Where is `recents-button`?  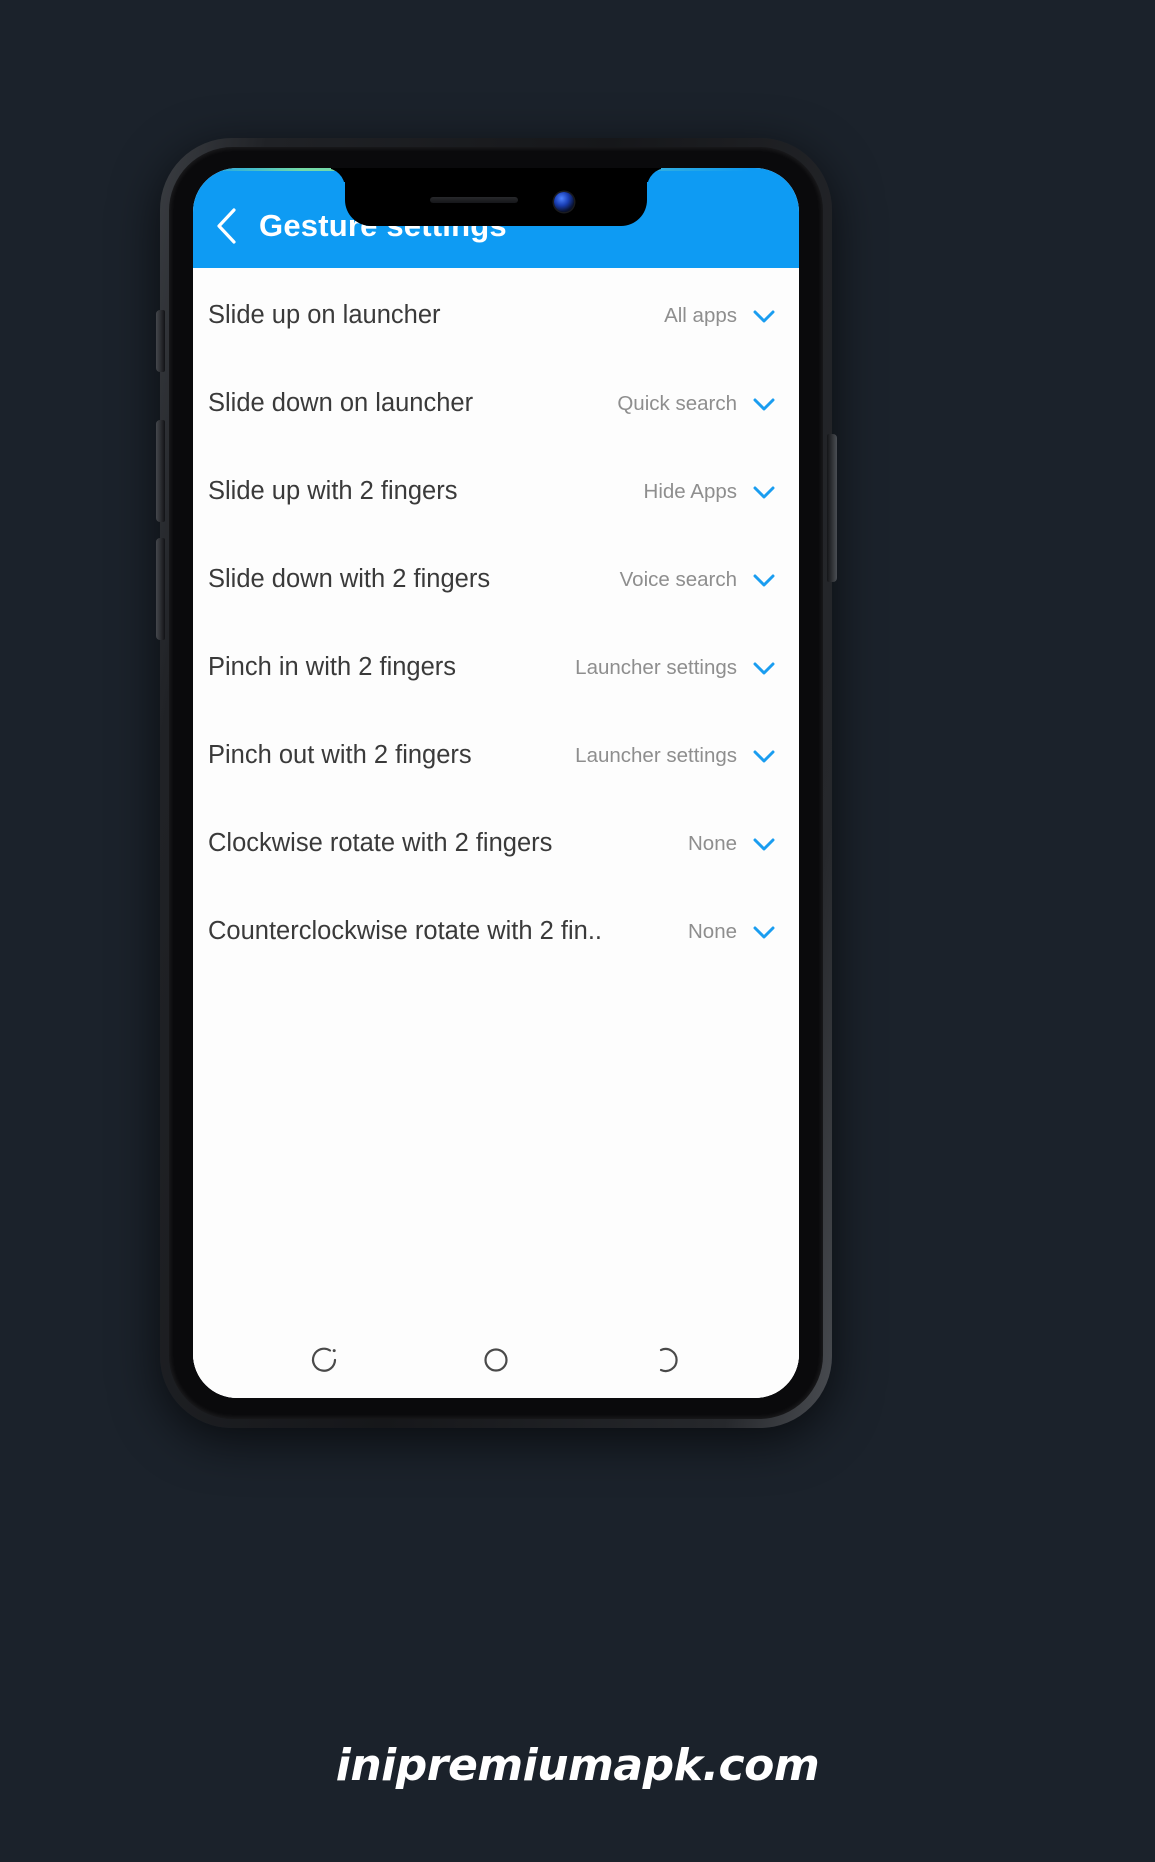 recents-button is located at coordinates (325, 1360).